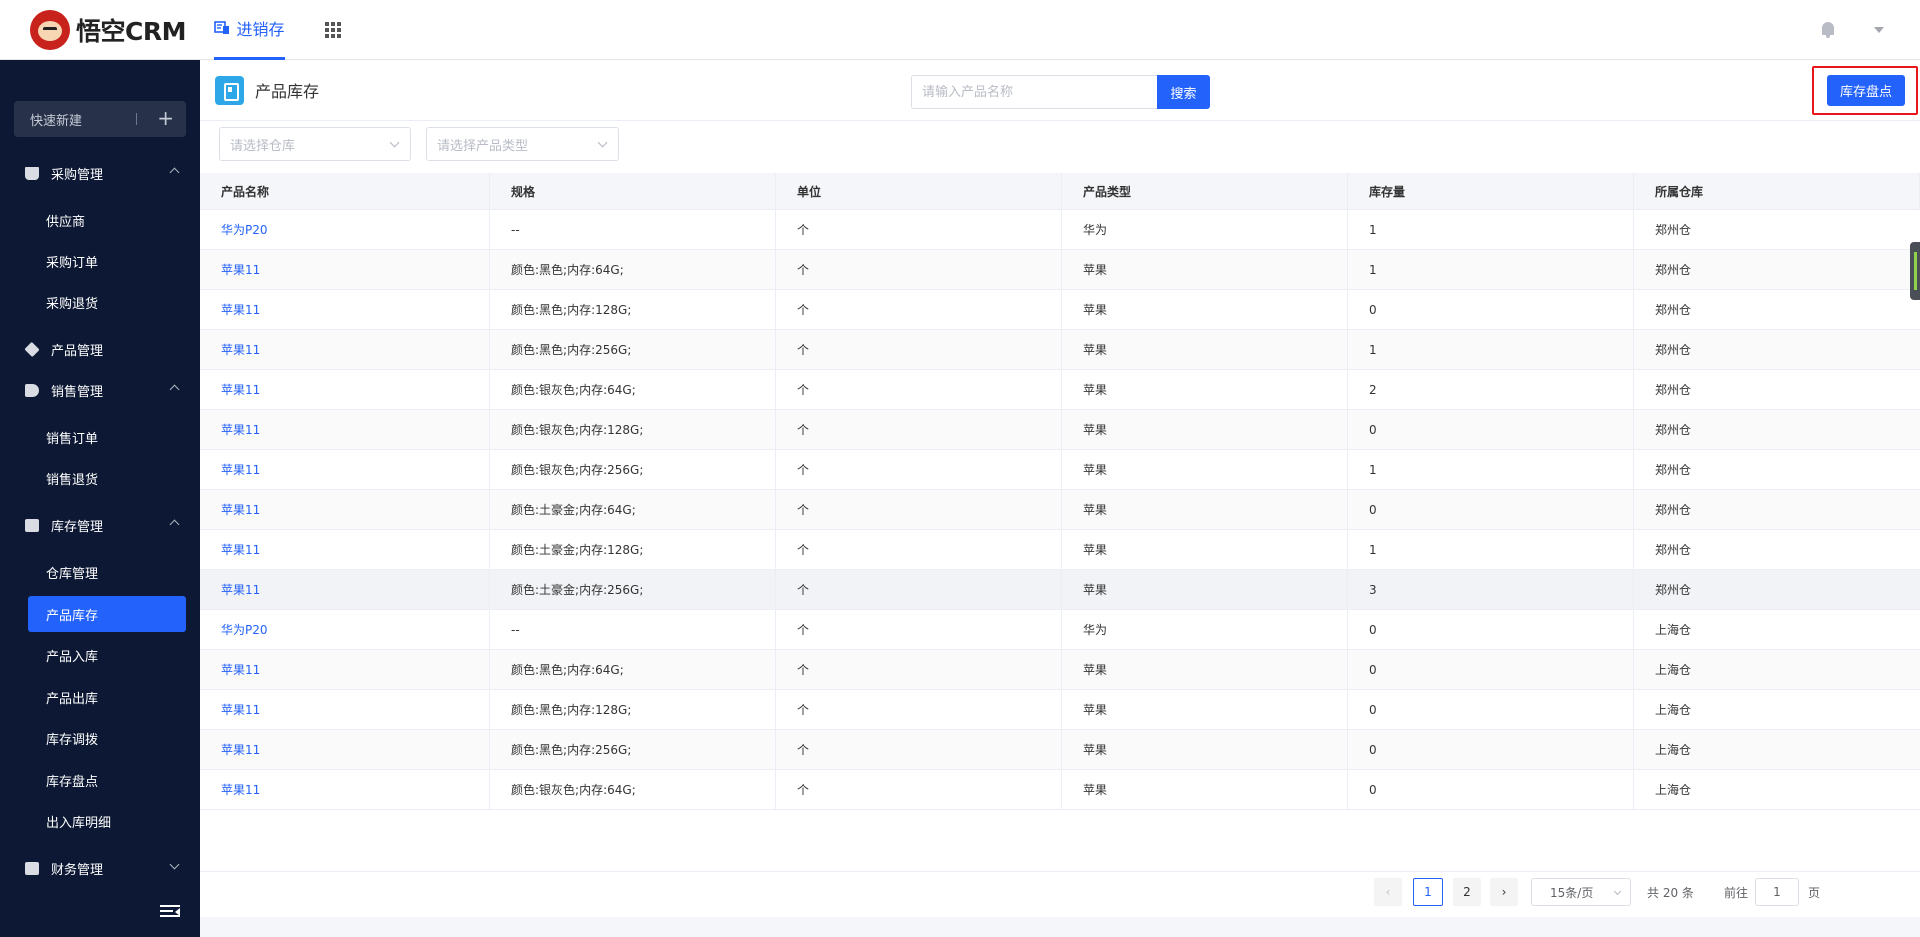  What do you see at coordinates (100, 525) in the screenshot?
I see `sidebar-group-inventory: 库存管理` at bounding box center [100, 525].